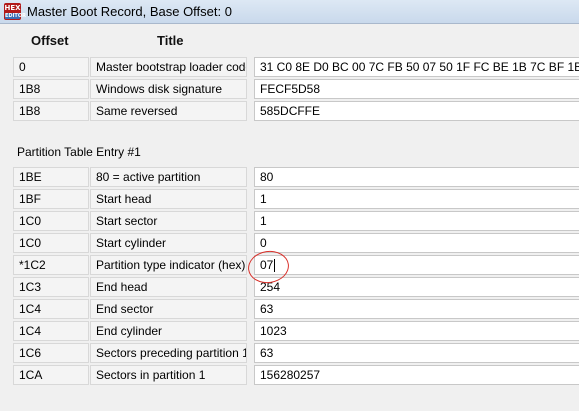 The width and height of the screenshot is (579, 411). What do you see at coordinates (50, 40) in the screenshot?
I see `column-header-offset: Offset` at bounding box center [50, 40].